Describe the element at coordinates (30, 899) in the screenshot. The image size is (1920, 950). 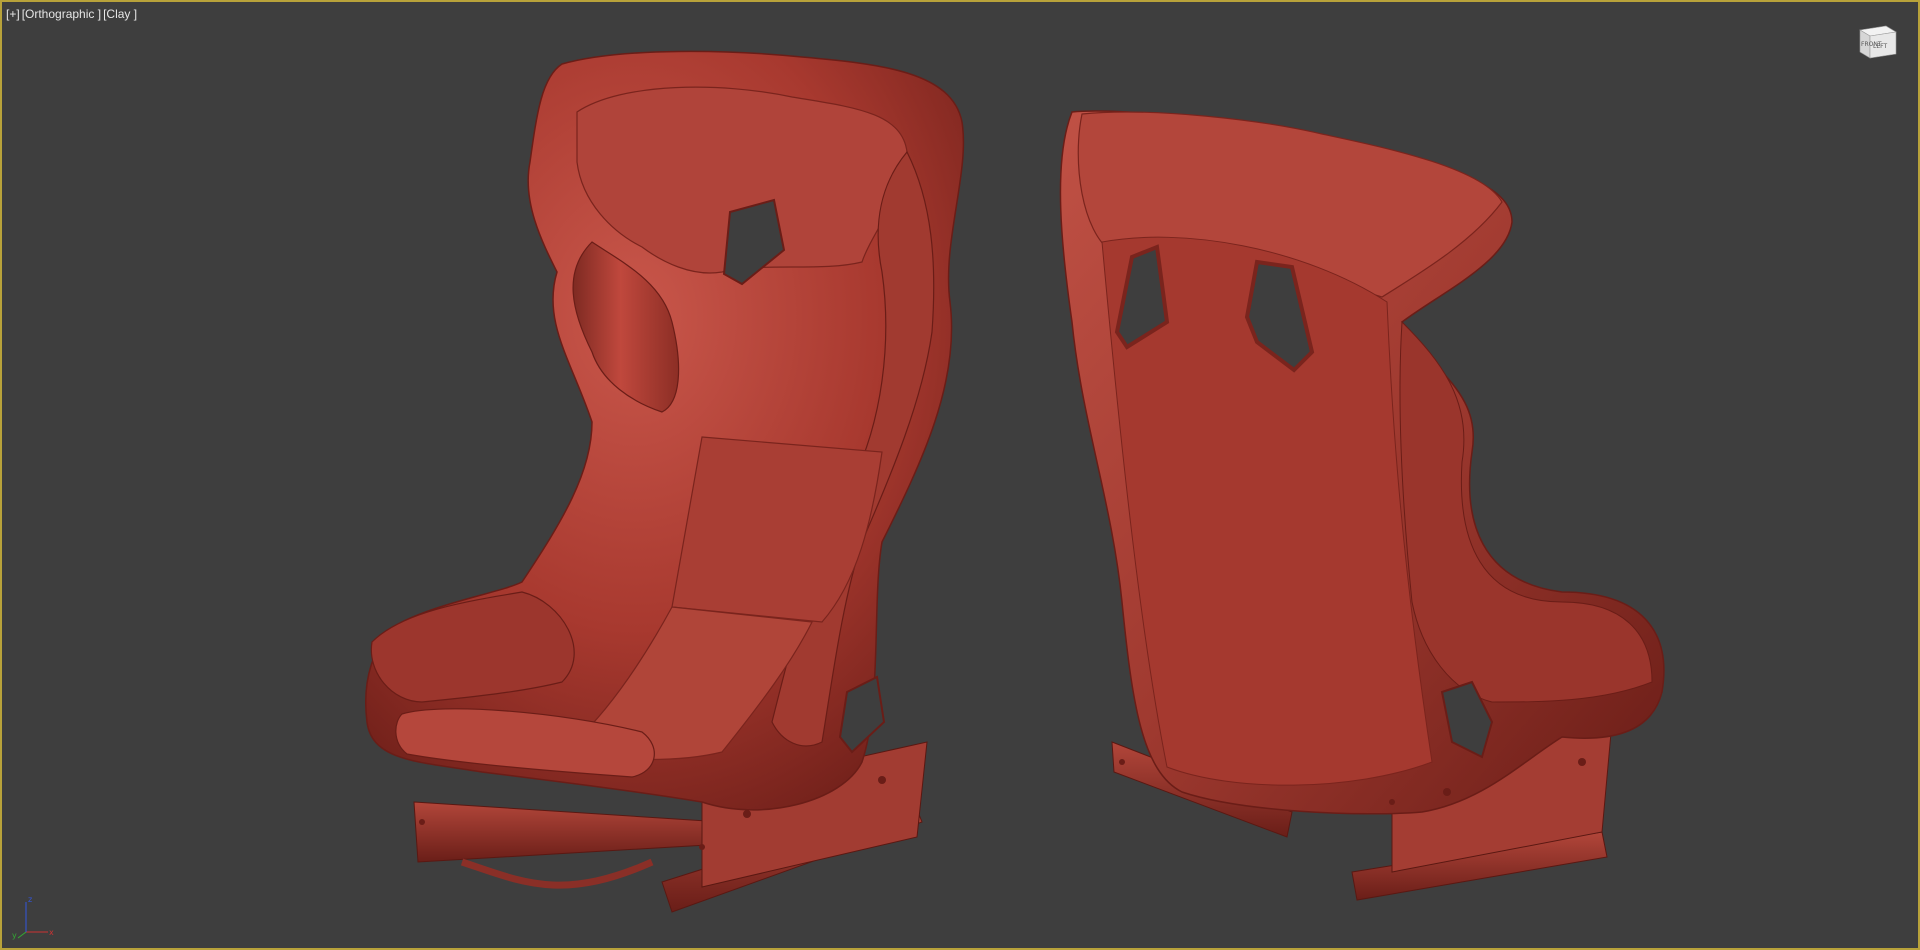
I see `axis-z-label: z` at that location.